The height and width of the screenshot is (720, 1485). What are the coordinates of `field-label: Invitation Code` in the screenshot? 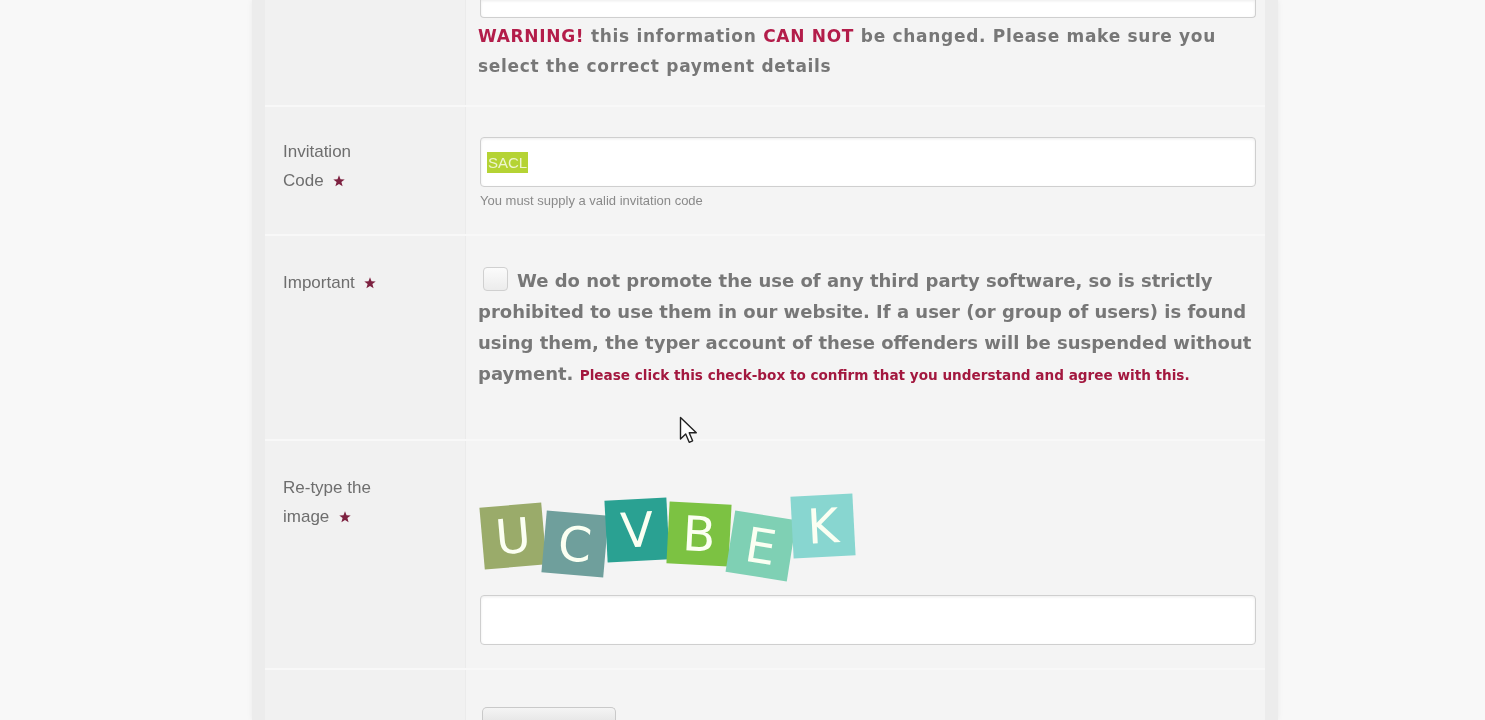 It's located at (317, 166).